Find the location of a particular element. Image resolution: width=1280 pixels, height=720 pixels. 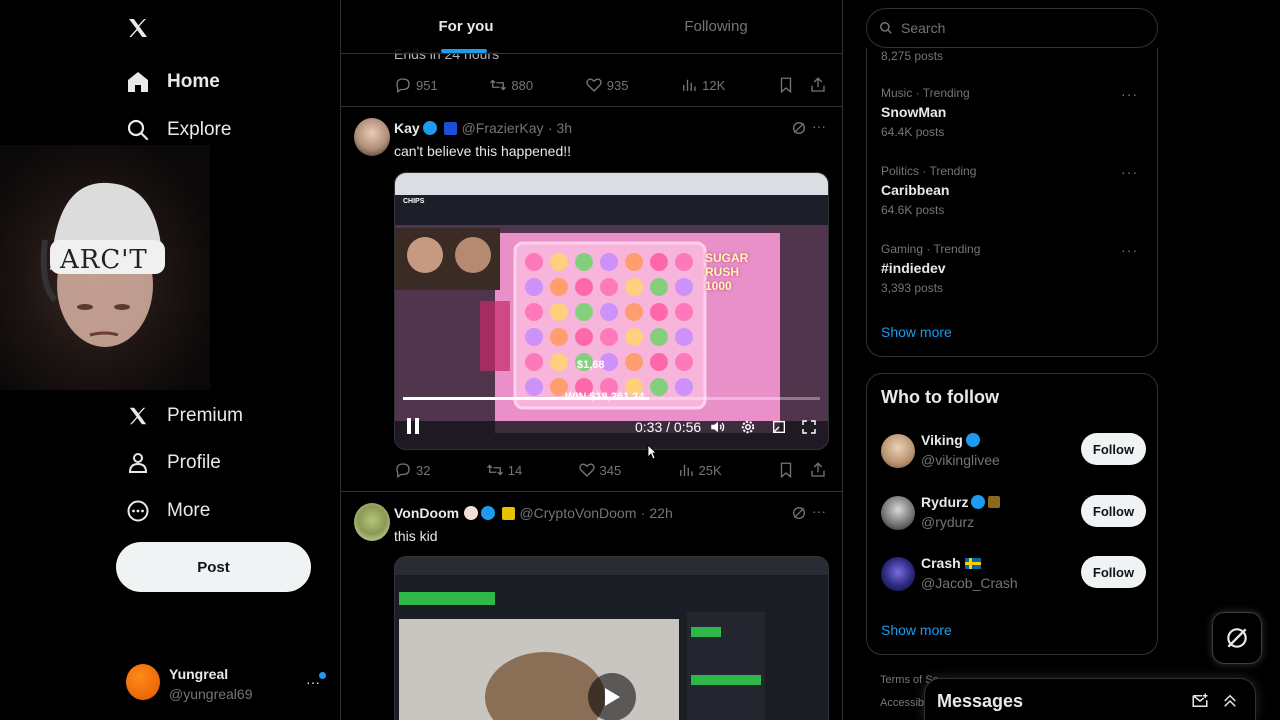

messages-title: Messages is located at coordinates (980, 701).